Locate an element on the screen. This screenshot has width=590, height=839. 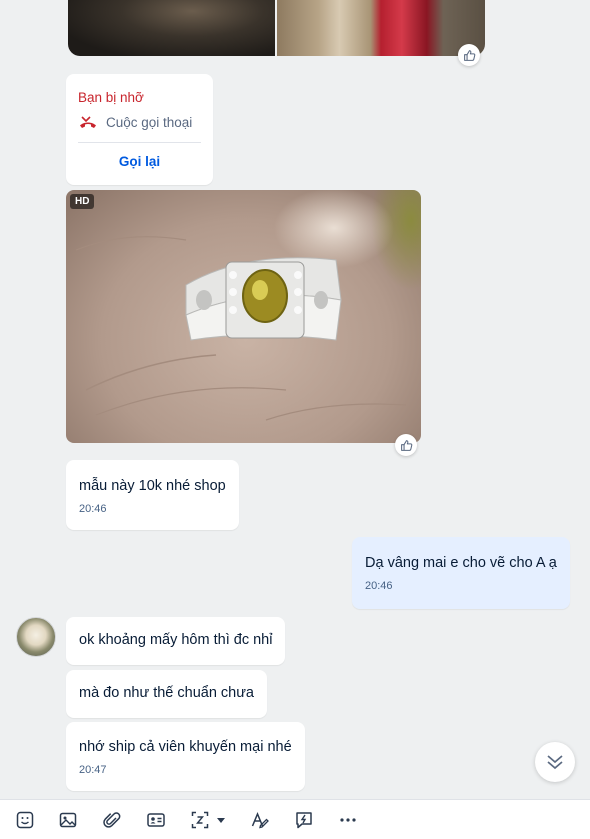
text-format-button is located at coordinates (260, 820).